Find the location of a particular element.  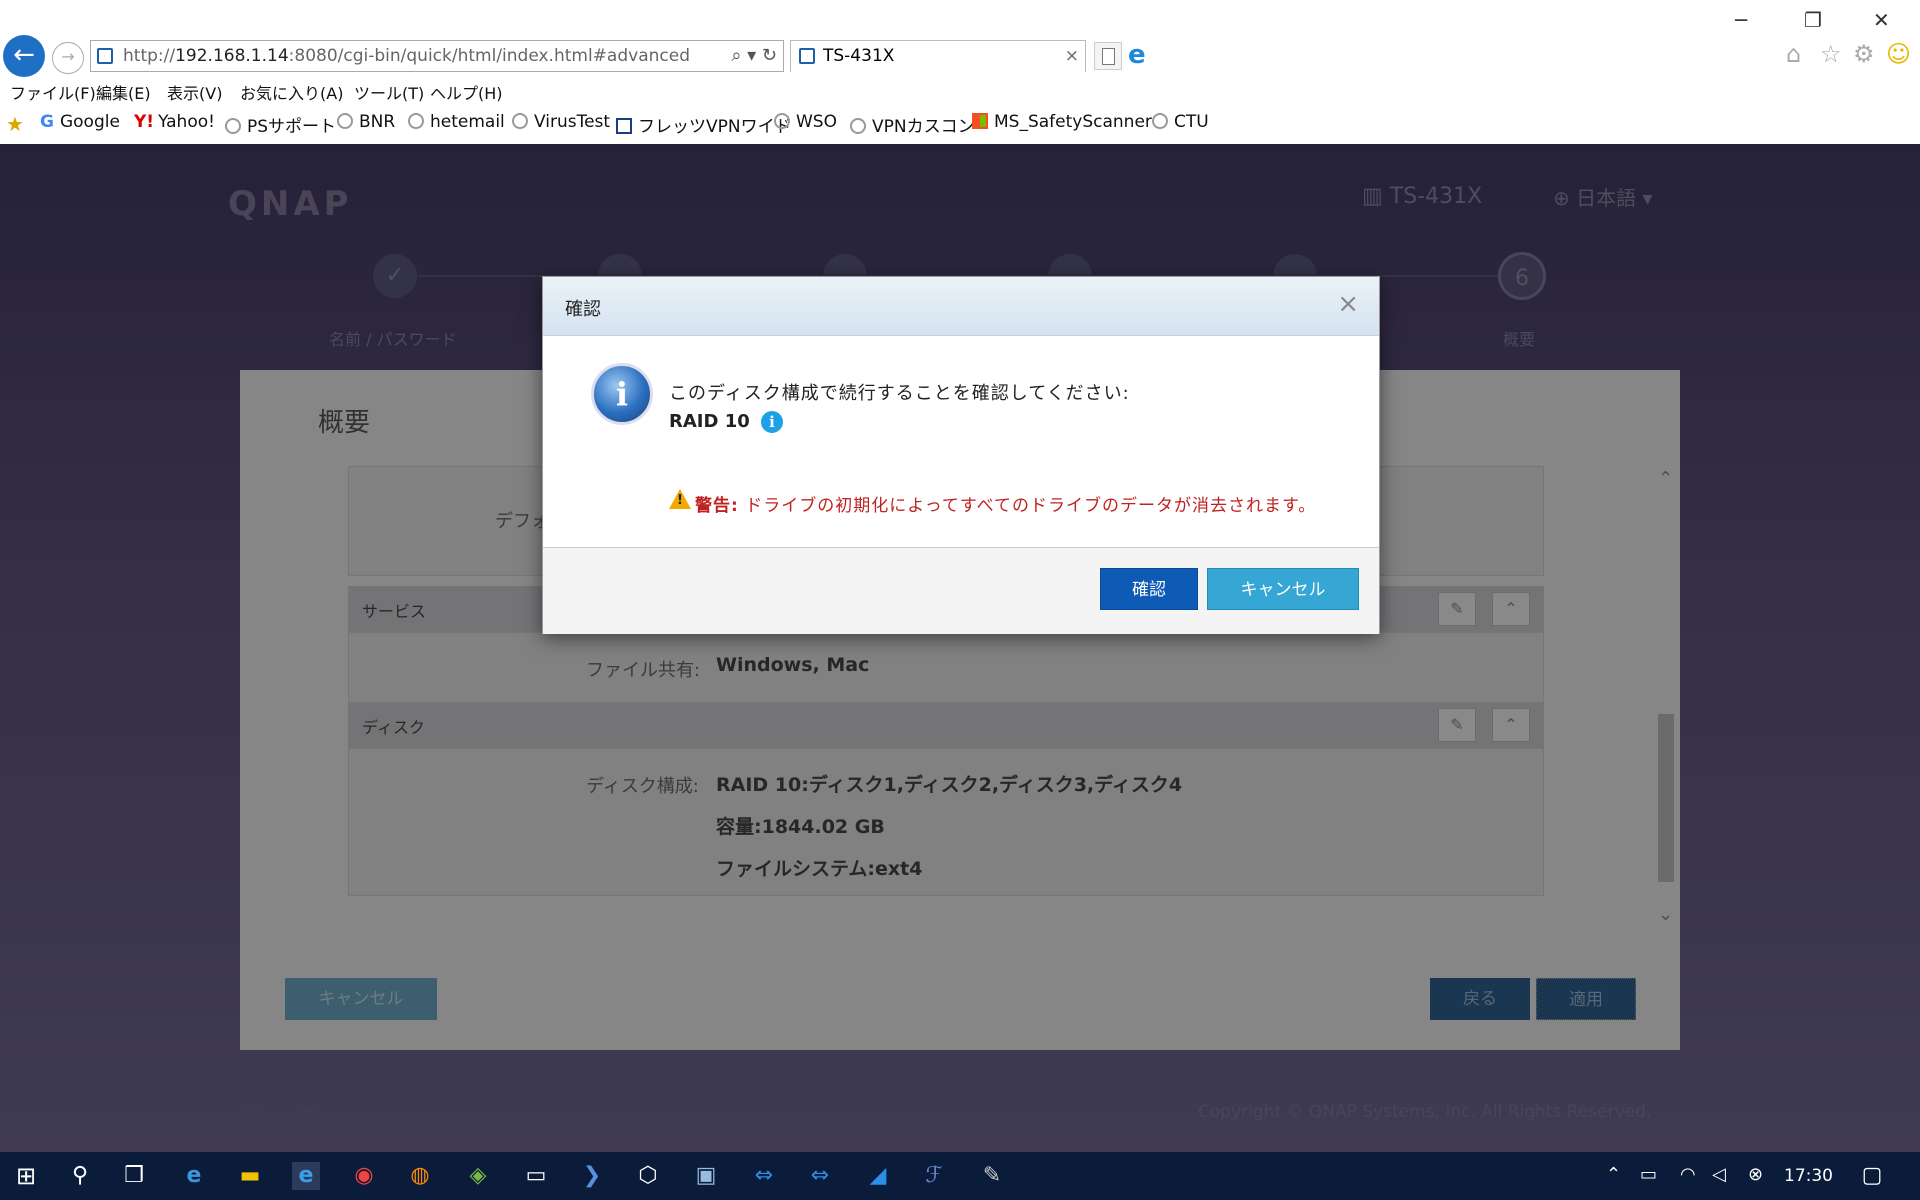

menu-tools: ツール(T) is located at coordinates (389, 92).